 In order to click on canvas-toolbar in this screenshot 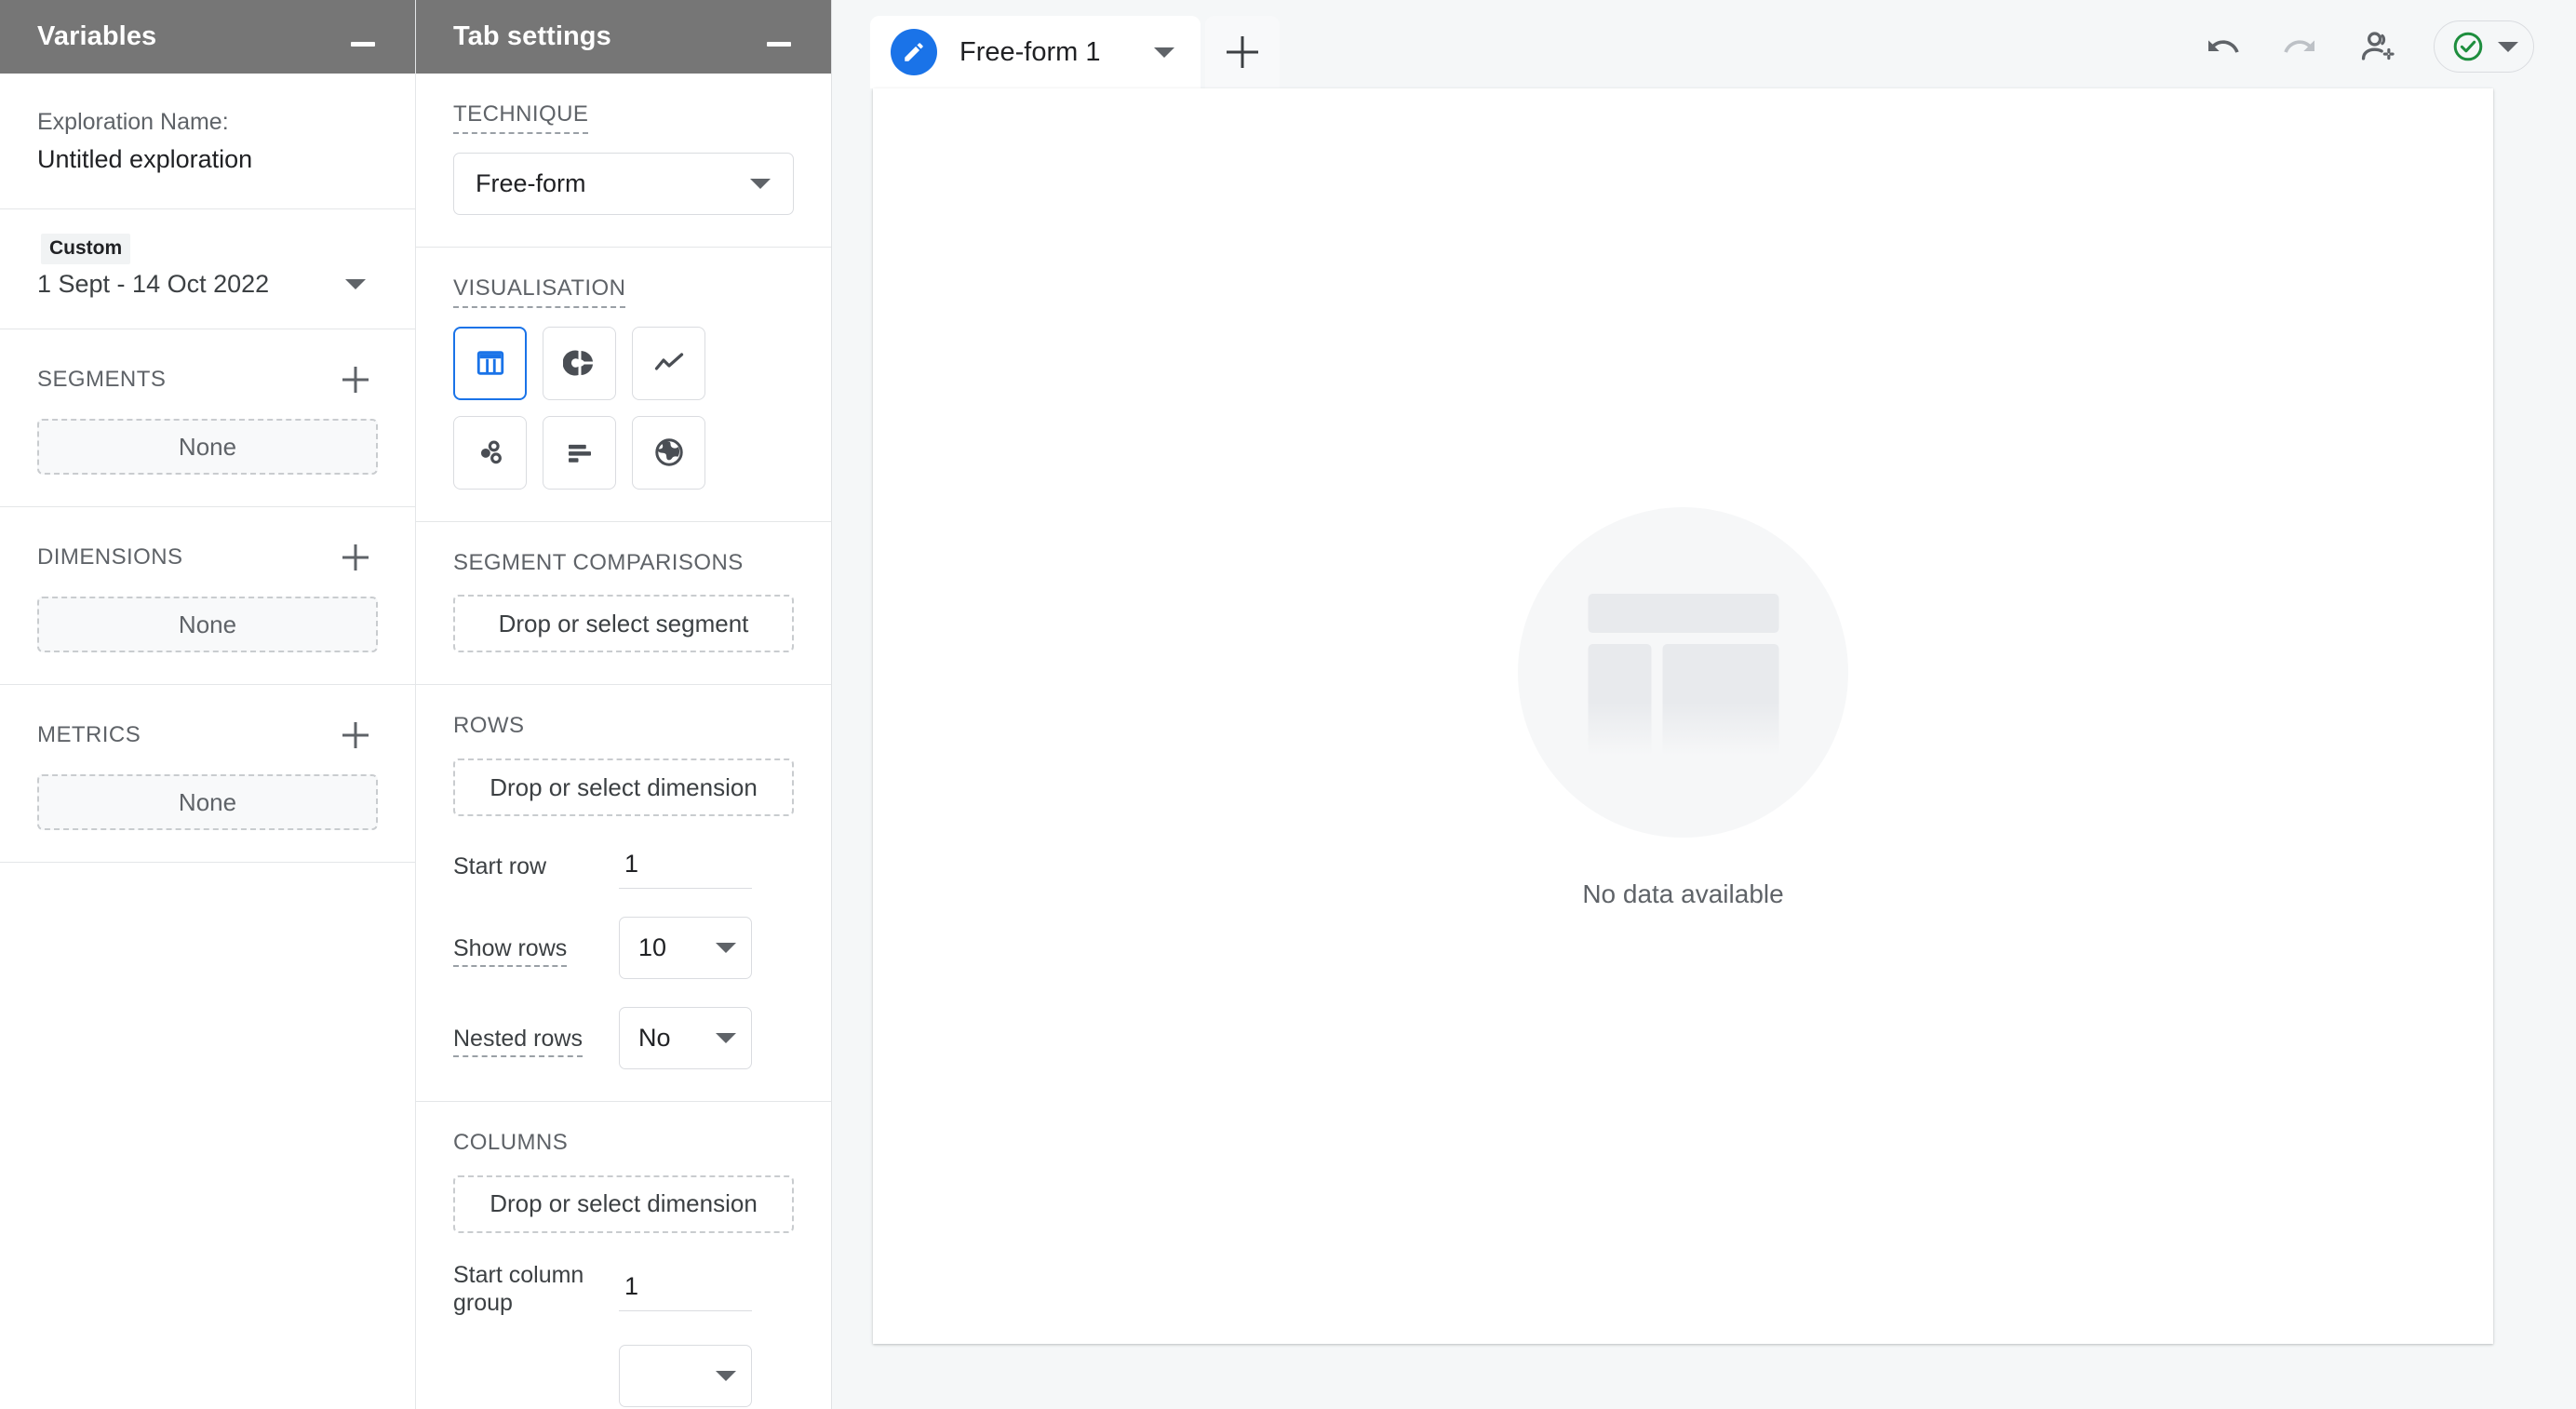, I will do `click(2366, 46)`.